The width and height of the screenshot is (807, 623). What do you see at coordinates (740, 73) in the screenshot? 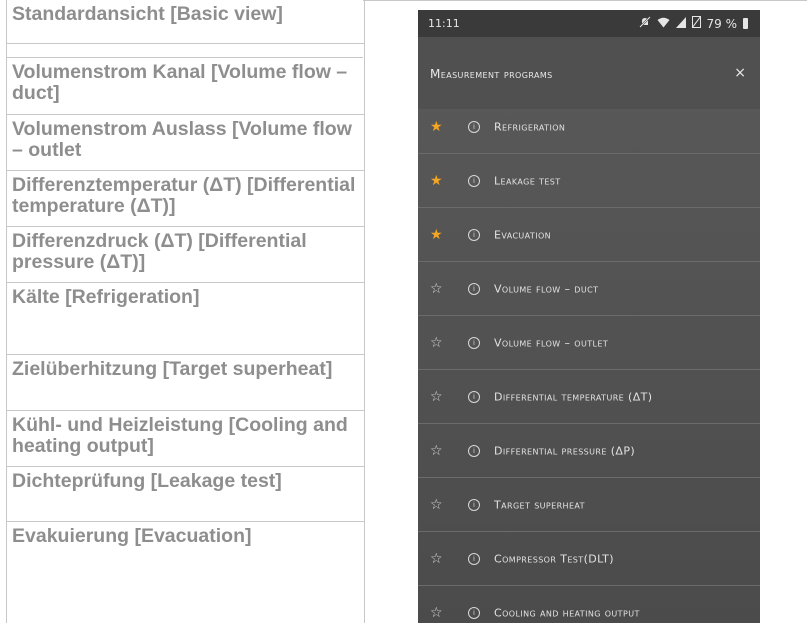
I see `close-button: ×` at bounding box center [740, 73].